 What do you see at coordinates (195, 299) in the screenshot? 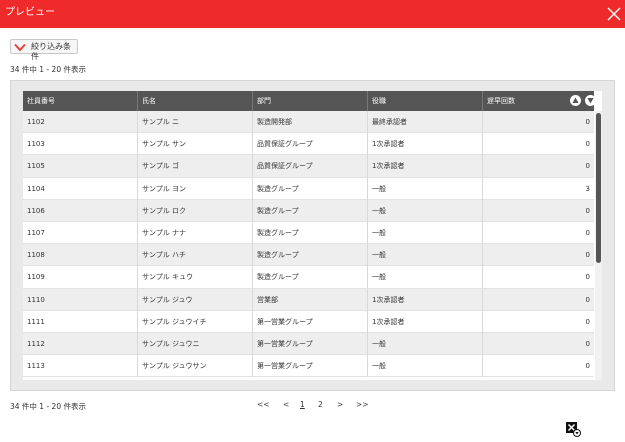
I see `cell-name: サンプル ジュウ` at bounding box center [195, 299].